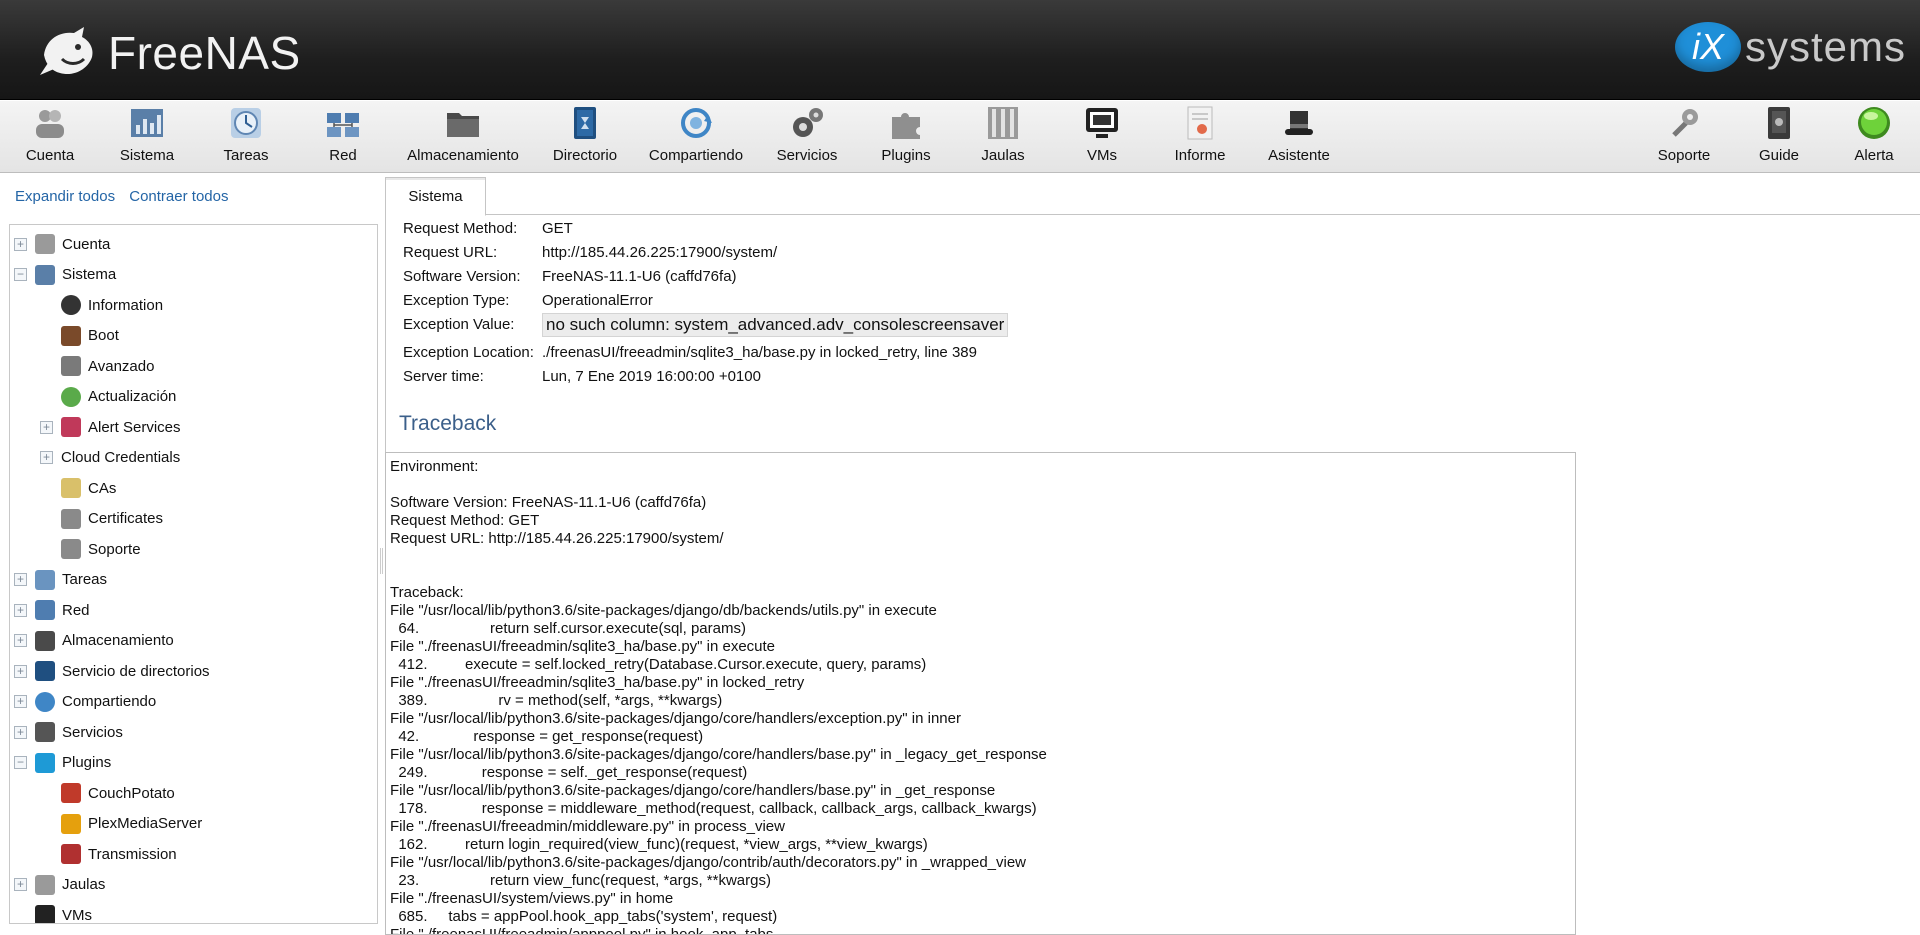 The image size is (1920, 935). I want to click on toolbar-guide: Guide, so click(1779, 137).